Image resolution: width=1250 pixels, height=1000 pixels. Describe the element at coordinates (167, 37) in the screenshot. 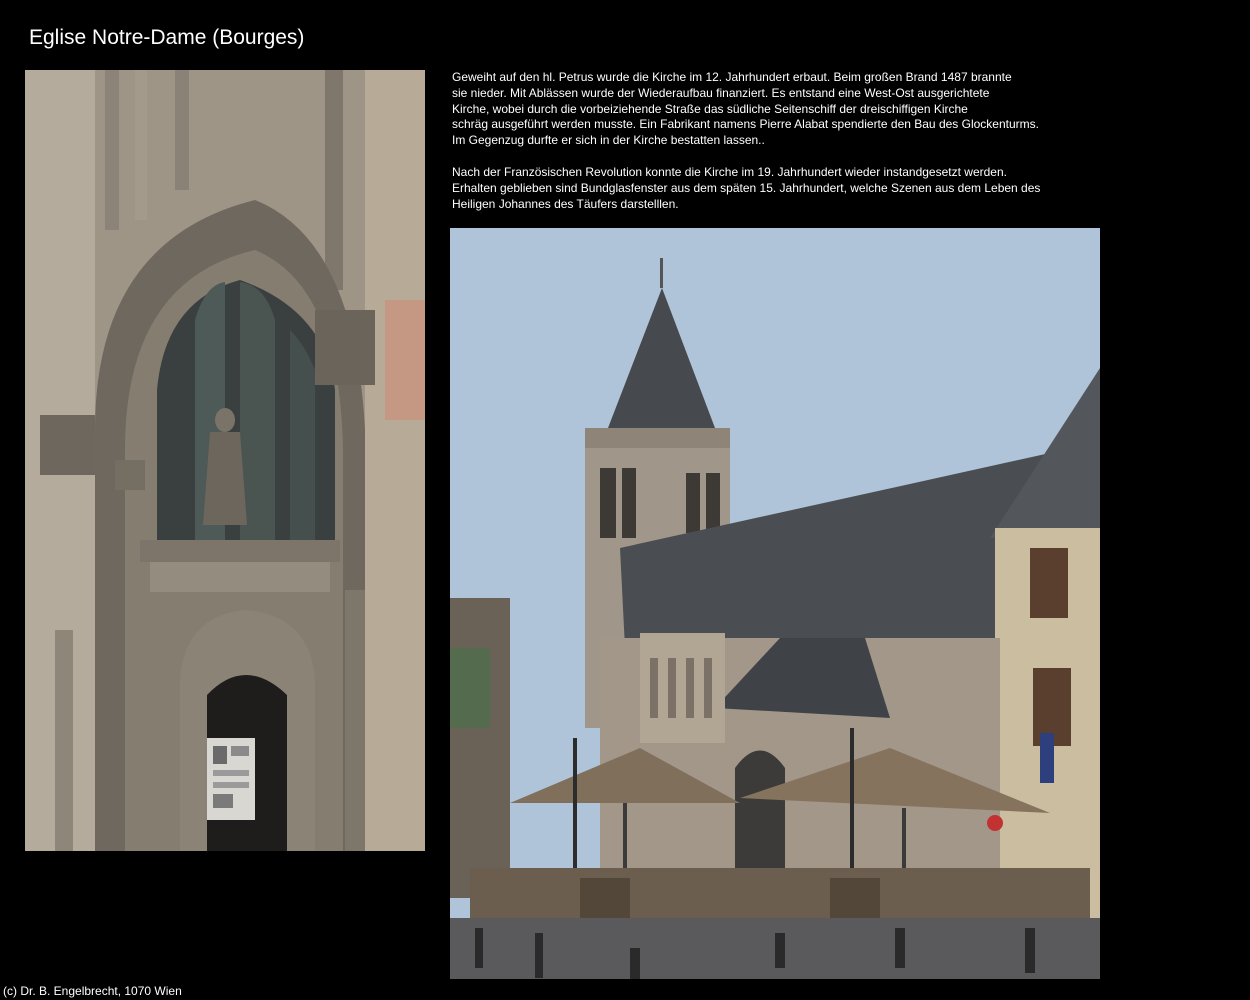

I see `page-title: Eglise Notre-Dame (Bourges)` at that location.